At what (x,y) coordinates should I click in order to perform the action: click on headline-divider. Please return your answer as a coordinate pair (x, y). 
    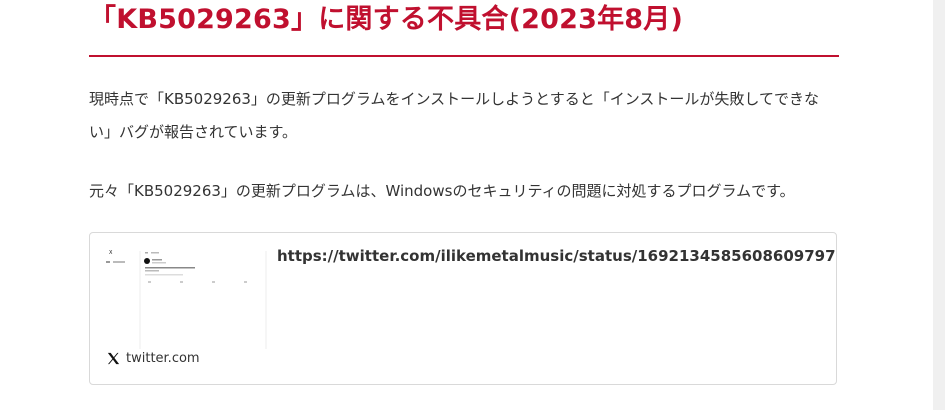
    Looking at the image, I should click on (464, 56).